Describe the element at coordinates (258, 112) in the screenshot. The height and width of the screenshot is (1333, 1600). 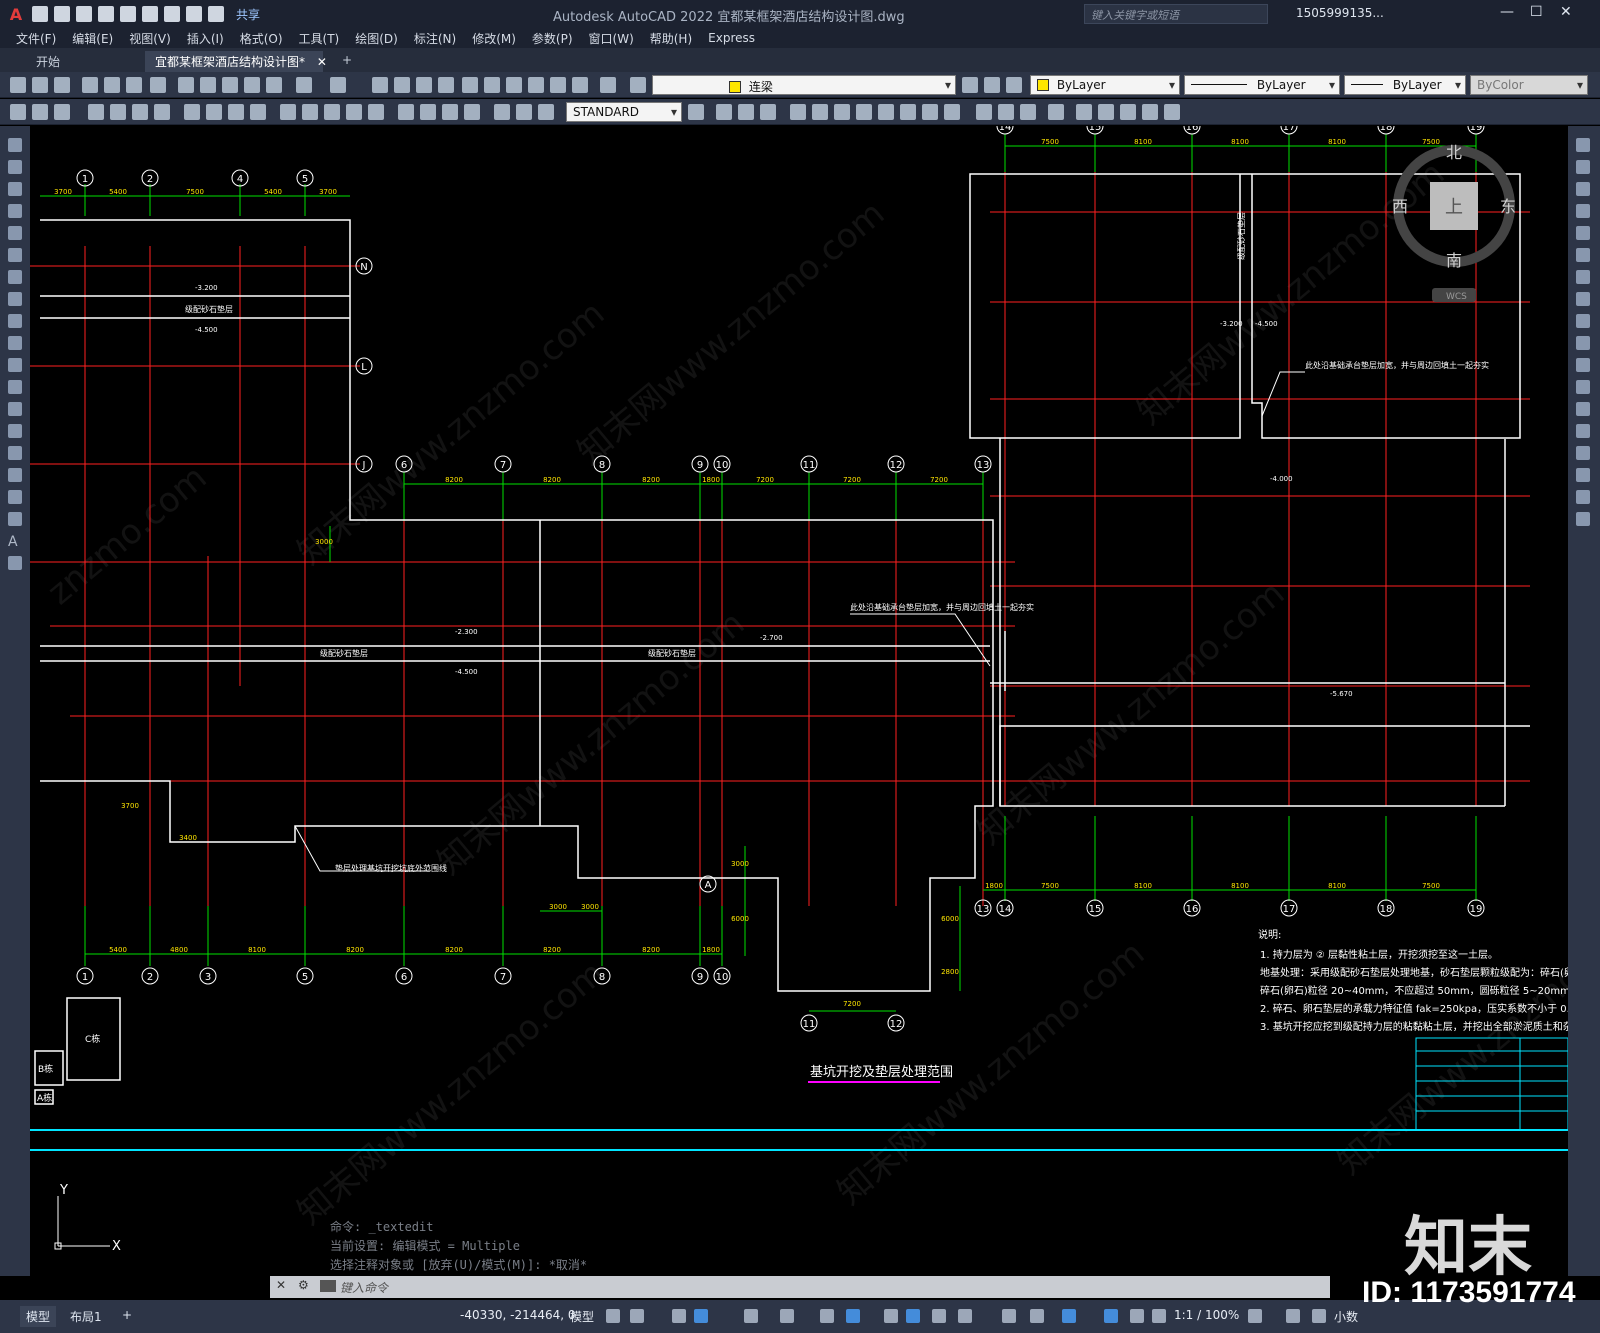
I see `triangle-icon` at that location.